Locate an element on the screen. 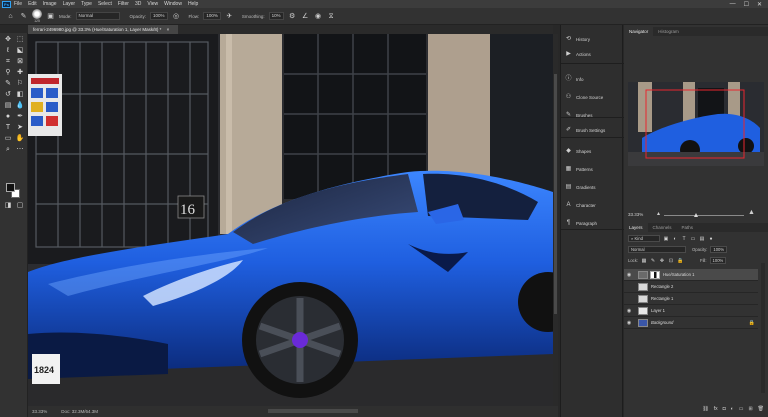 This screenshot has height=417, width=768. panel-history: ⟲ History is located at coordinates (592, 39).